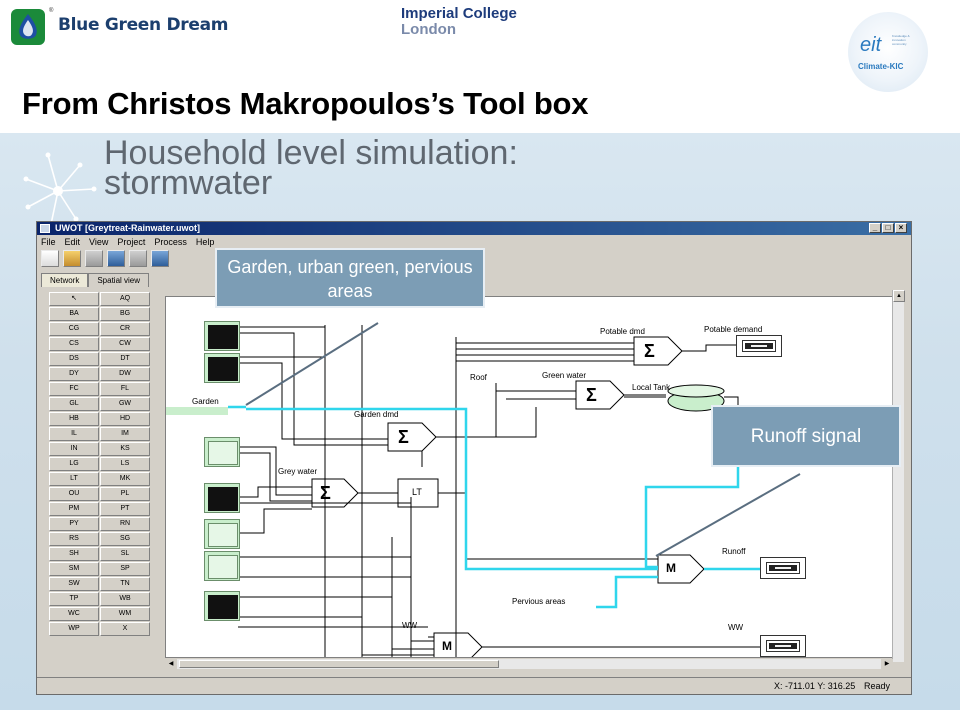  Describe the element at coordinates (125, 374) in the screenshot. I see `palette-button: DW` at that location.